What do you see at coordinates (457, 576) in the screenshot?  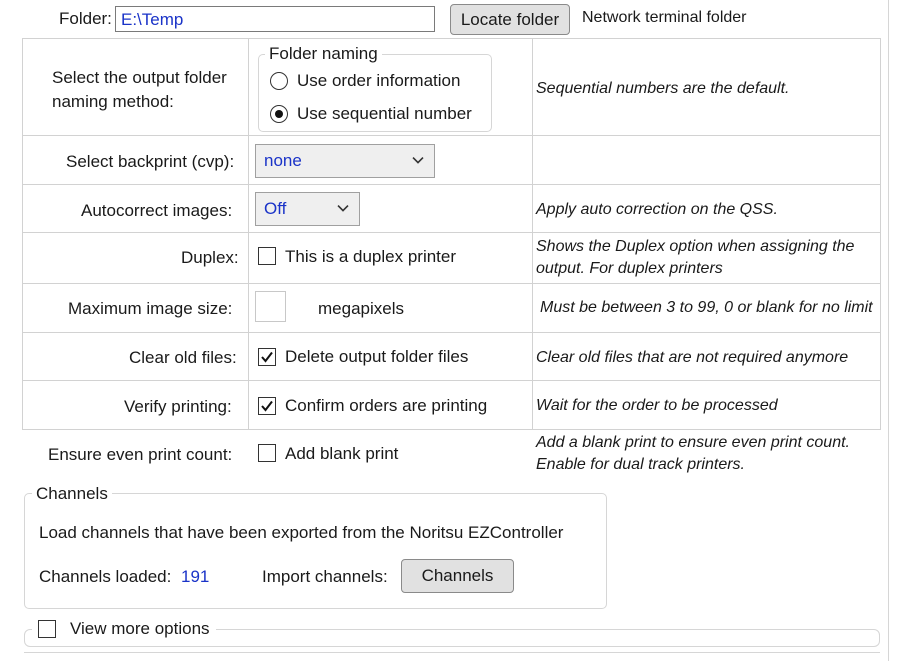 I see `channels-import-button: Channels` at bounding box center [457, 576].